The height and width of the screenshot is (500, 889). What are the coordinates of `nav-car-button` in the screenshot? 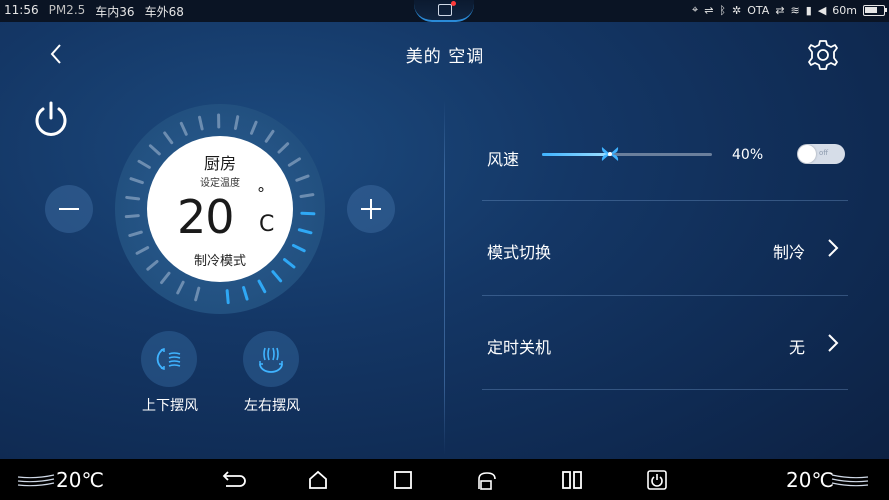 It's located at (487, 480).